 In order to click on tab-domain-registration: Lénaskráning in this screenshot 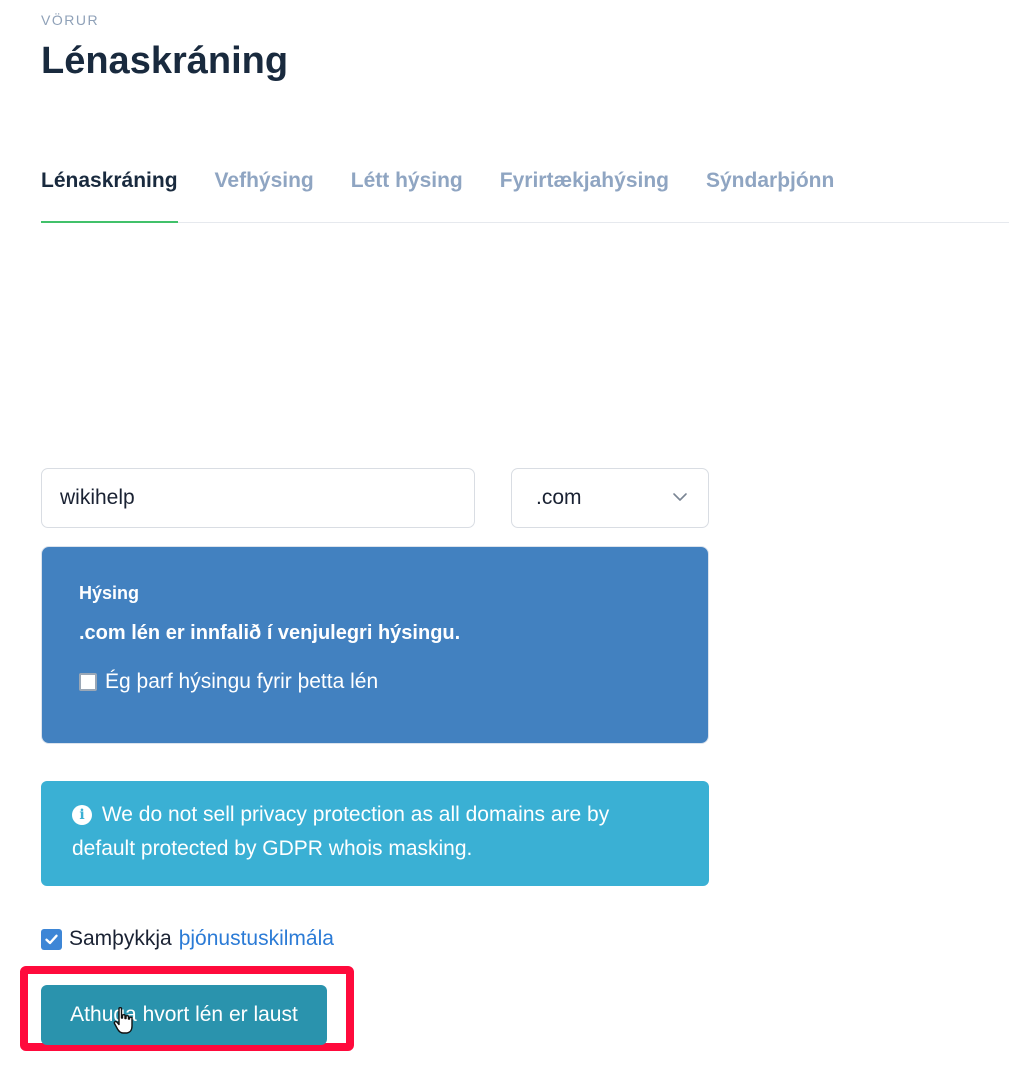, I will do `click(109, 191)`.